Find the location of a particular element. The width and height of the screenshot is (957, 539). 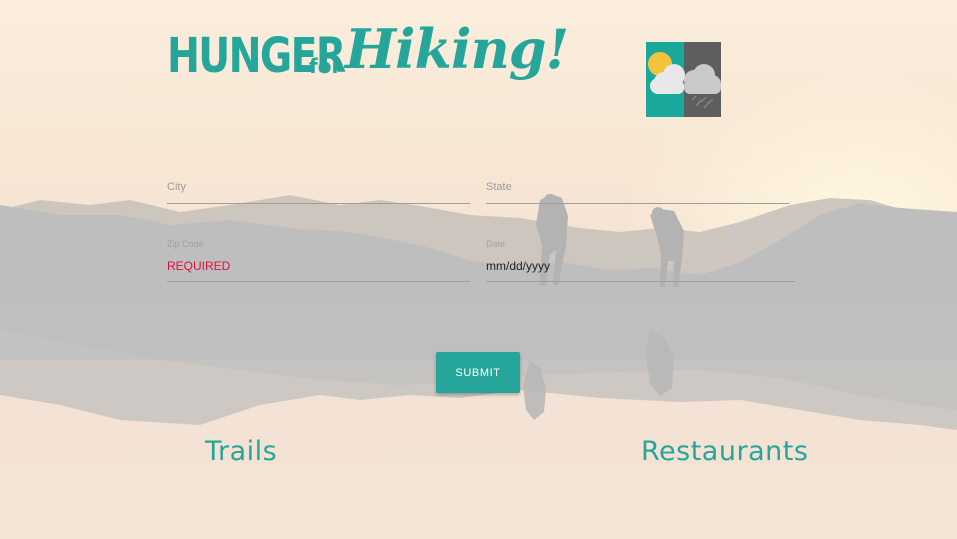

zip-code-field: Zip Code REQUIRED is located at coordinates (318, 260).